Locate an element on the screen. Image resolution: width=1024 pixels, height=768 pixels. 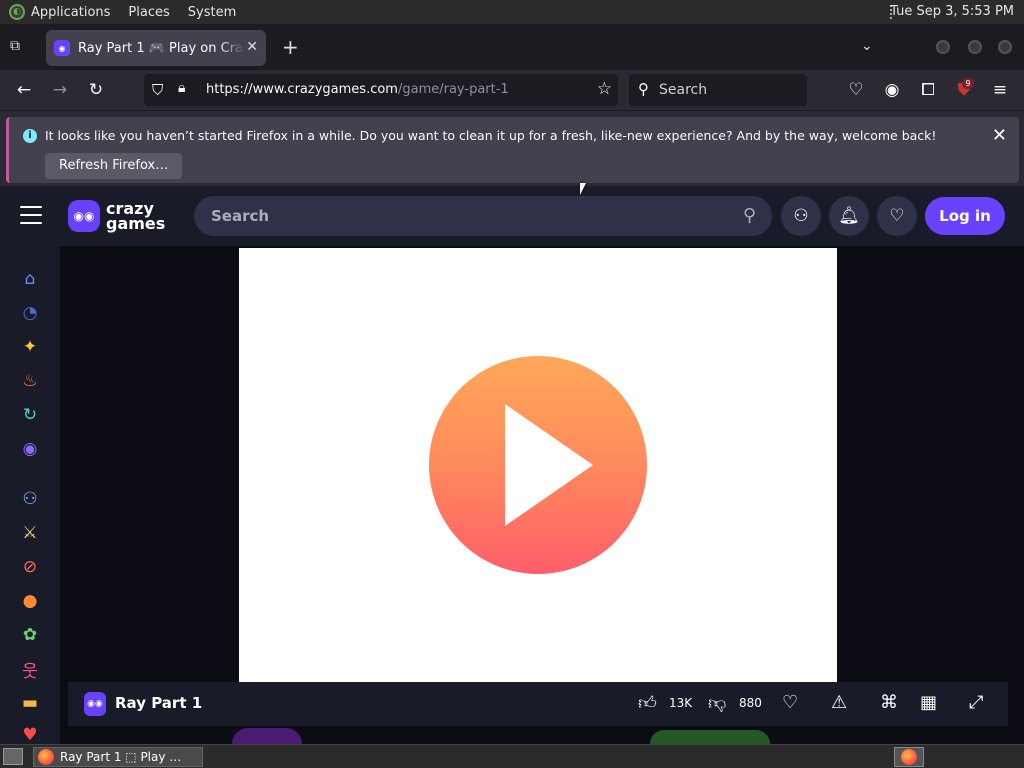
hamburger-menu-icon is located at coordinates (31, 216).